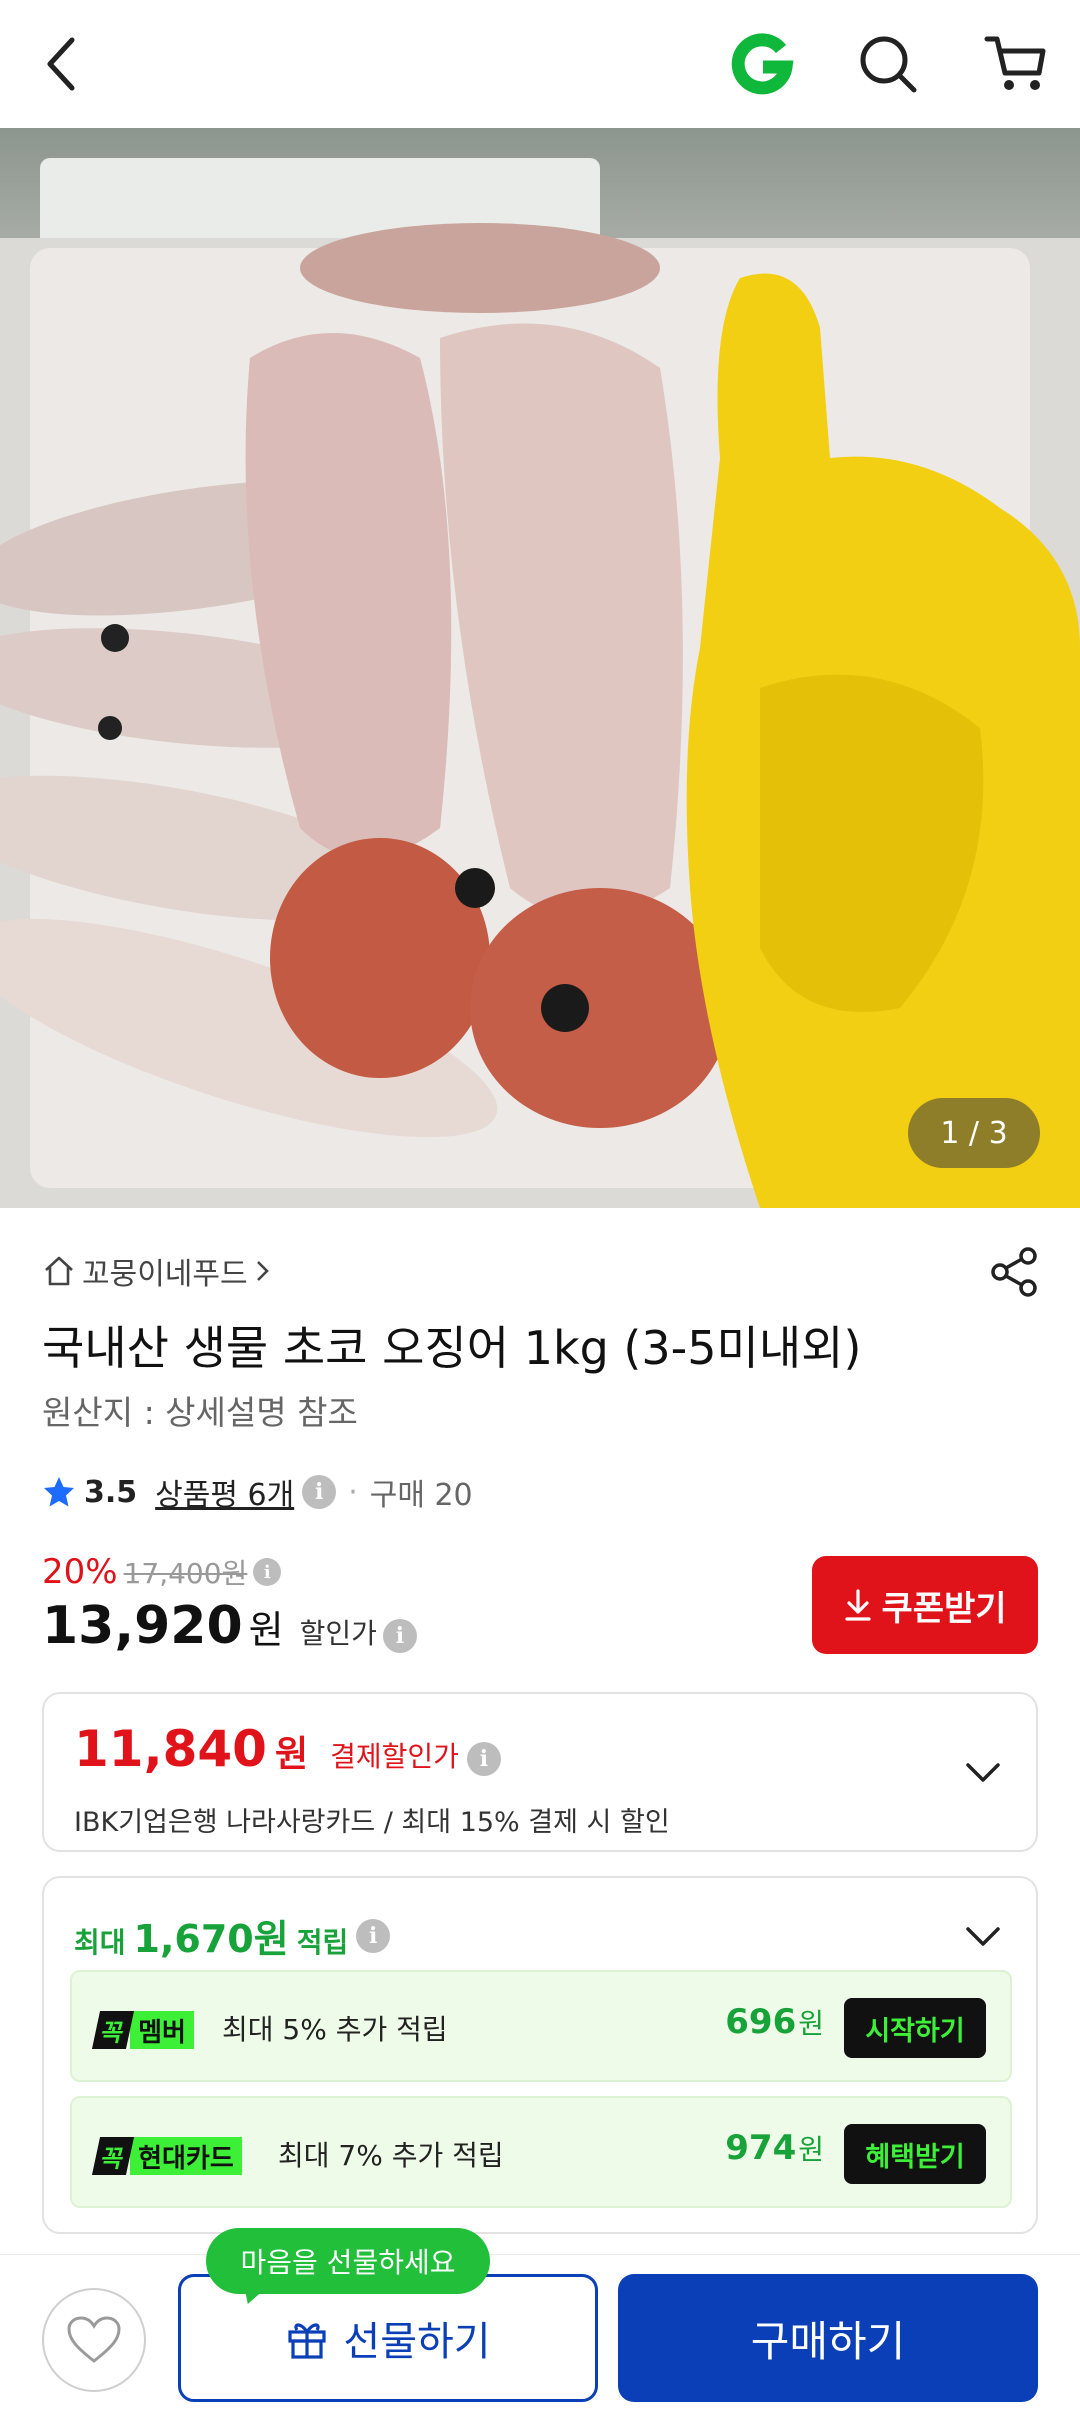 The height and width of the screenshot is (2422, 1080). What do you see at coordinates (185, 1573) in the screenshot?
I see `original-price: 17,400원` at bounding box center [185, 1573].